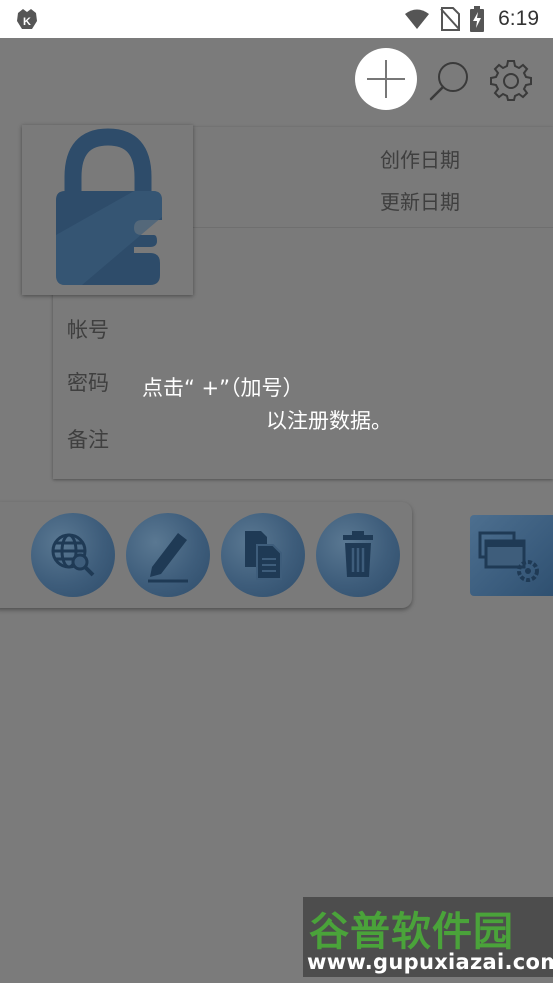 The image size is (553, 983). I want to click on trash-icon, so click(358, 554).